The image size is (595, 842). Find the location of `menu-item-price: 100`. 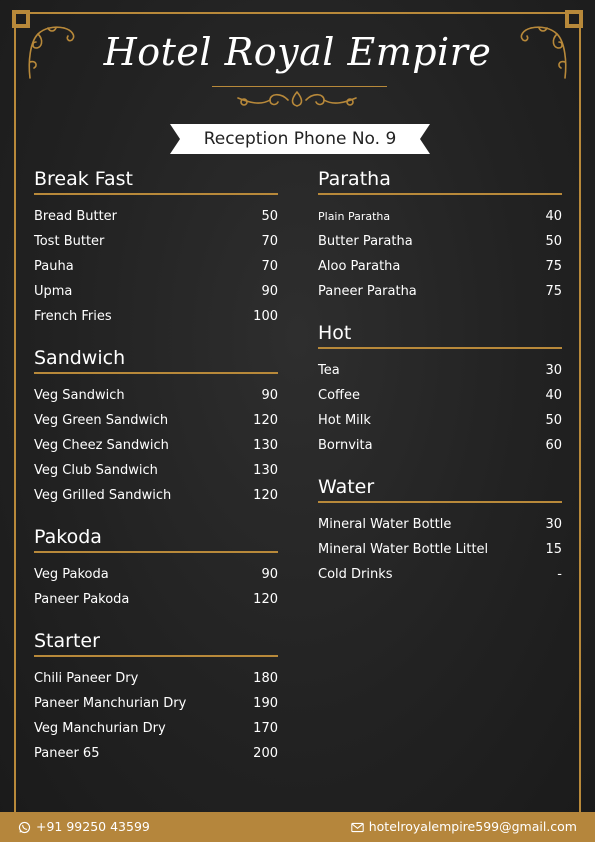

menu-item-price: 100 is located at coordinates (265, 316).